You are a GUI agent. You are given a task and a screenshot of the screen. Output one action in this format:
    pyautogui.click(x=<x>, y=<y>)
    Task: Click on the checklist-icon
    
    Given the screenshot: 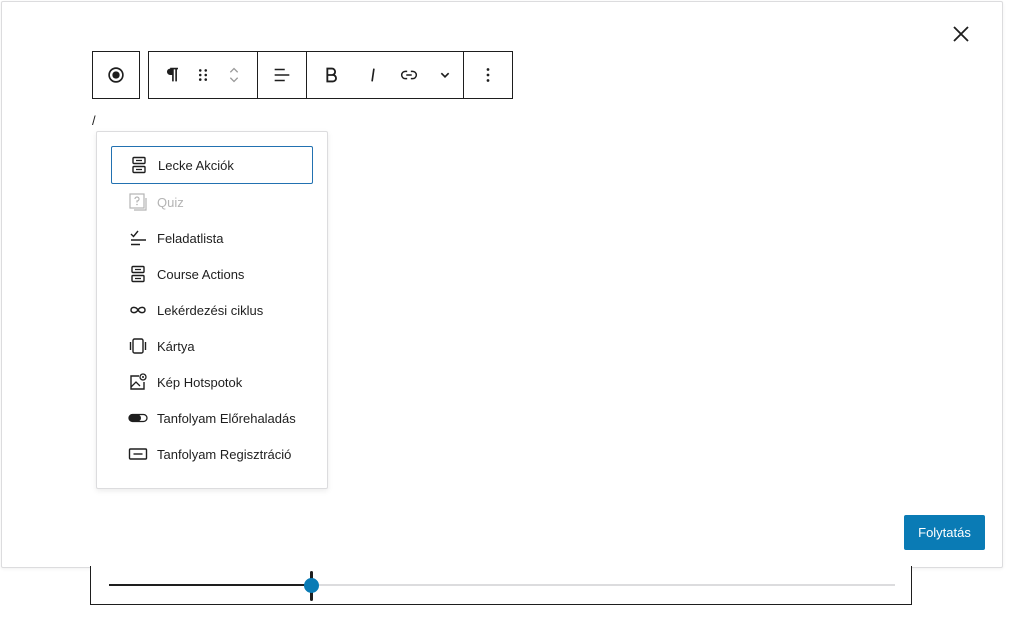 What is the action you would take?
    pyautogui.click(x=138, y=238)
    